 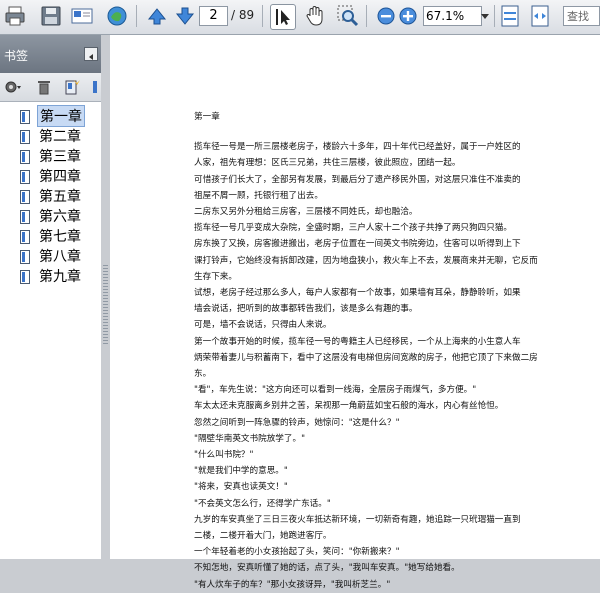 I want to click on text-line: 一个年轻着老的小女孩抬起了头，笑问："你新搬来？", so click(x=297, y=552).